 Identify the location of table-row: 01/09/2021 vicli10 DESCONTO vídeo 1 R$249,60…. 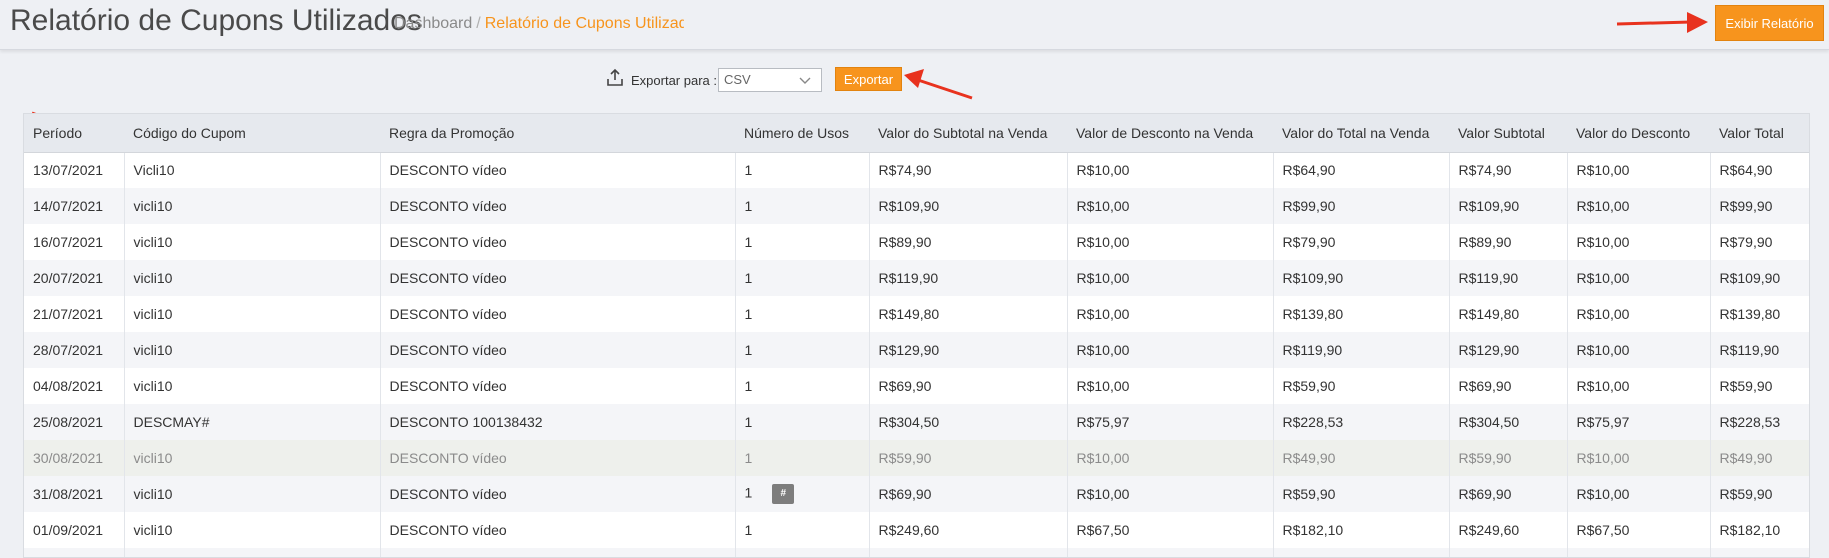
(916, 530).